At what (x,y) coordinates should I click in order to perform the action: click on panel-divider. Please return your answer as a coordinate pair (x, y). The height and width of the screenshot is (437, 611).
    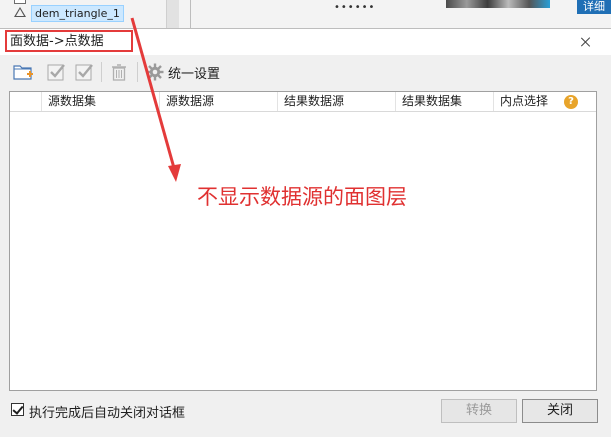
    Looking at the image, I should click on (190, 14).